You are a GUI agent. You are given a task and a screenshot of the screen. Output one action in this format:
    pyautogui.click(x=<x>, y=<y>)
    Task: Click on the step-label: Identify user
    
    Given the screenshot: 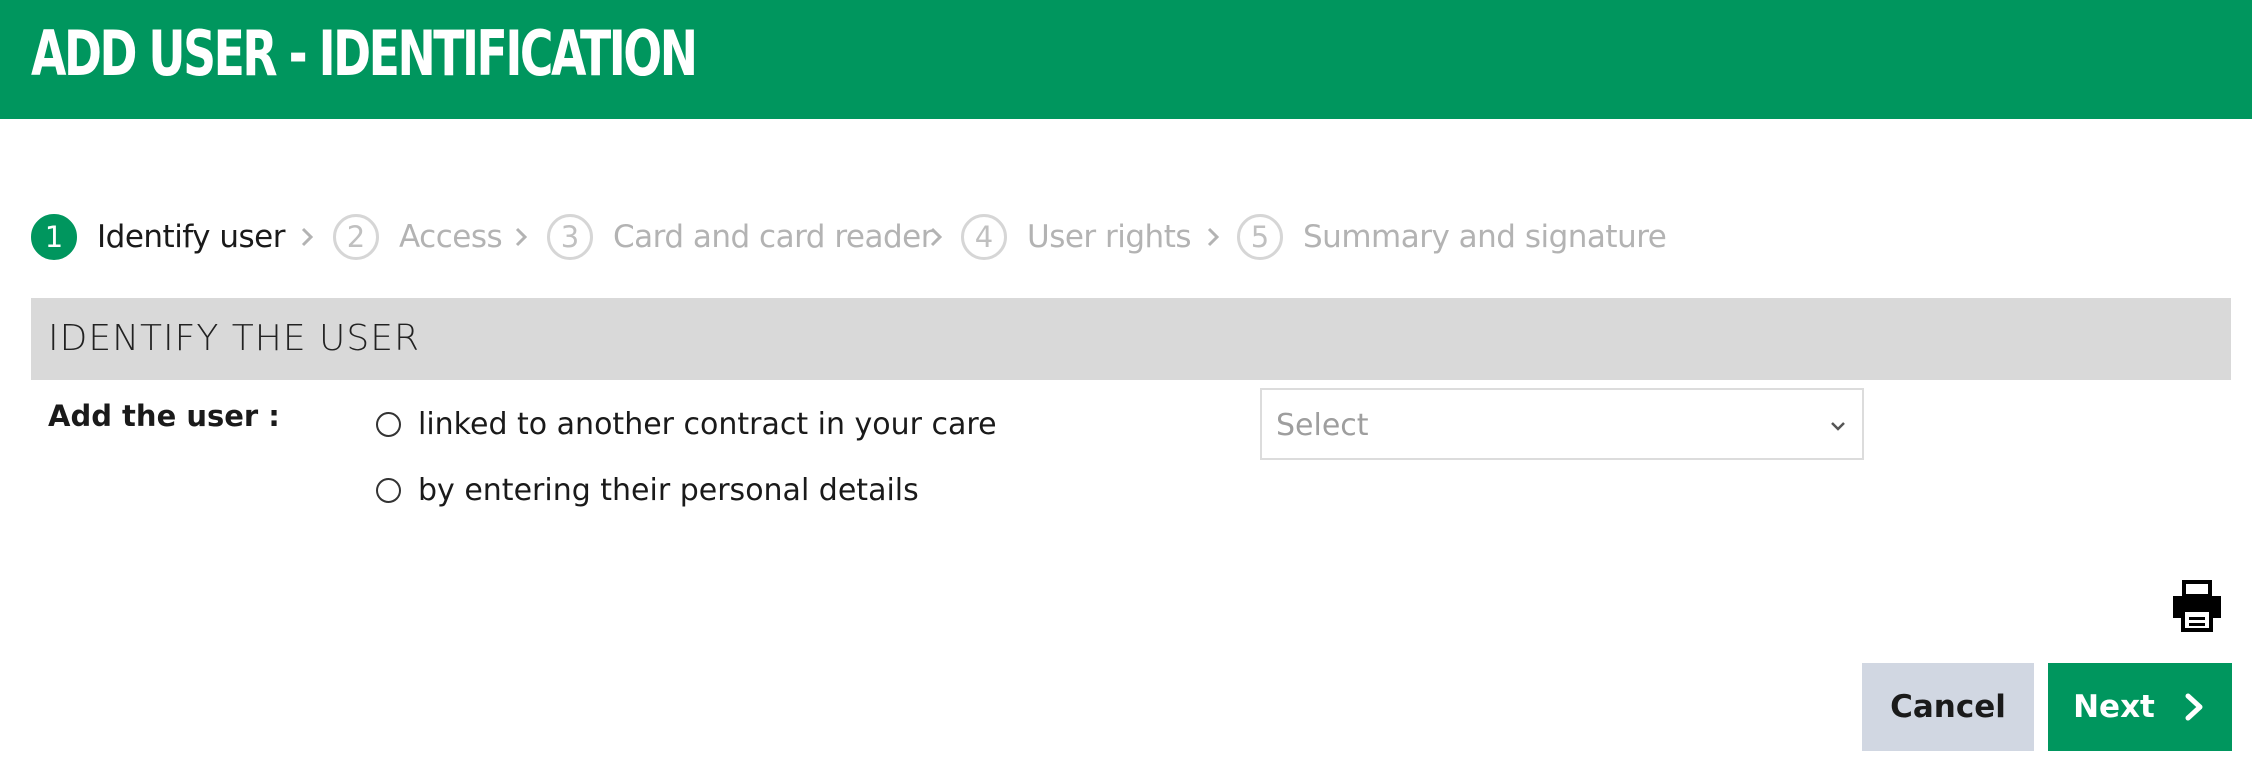 What is the action you would take?
    pyautogui.click(x=191, y=237)
    